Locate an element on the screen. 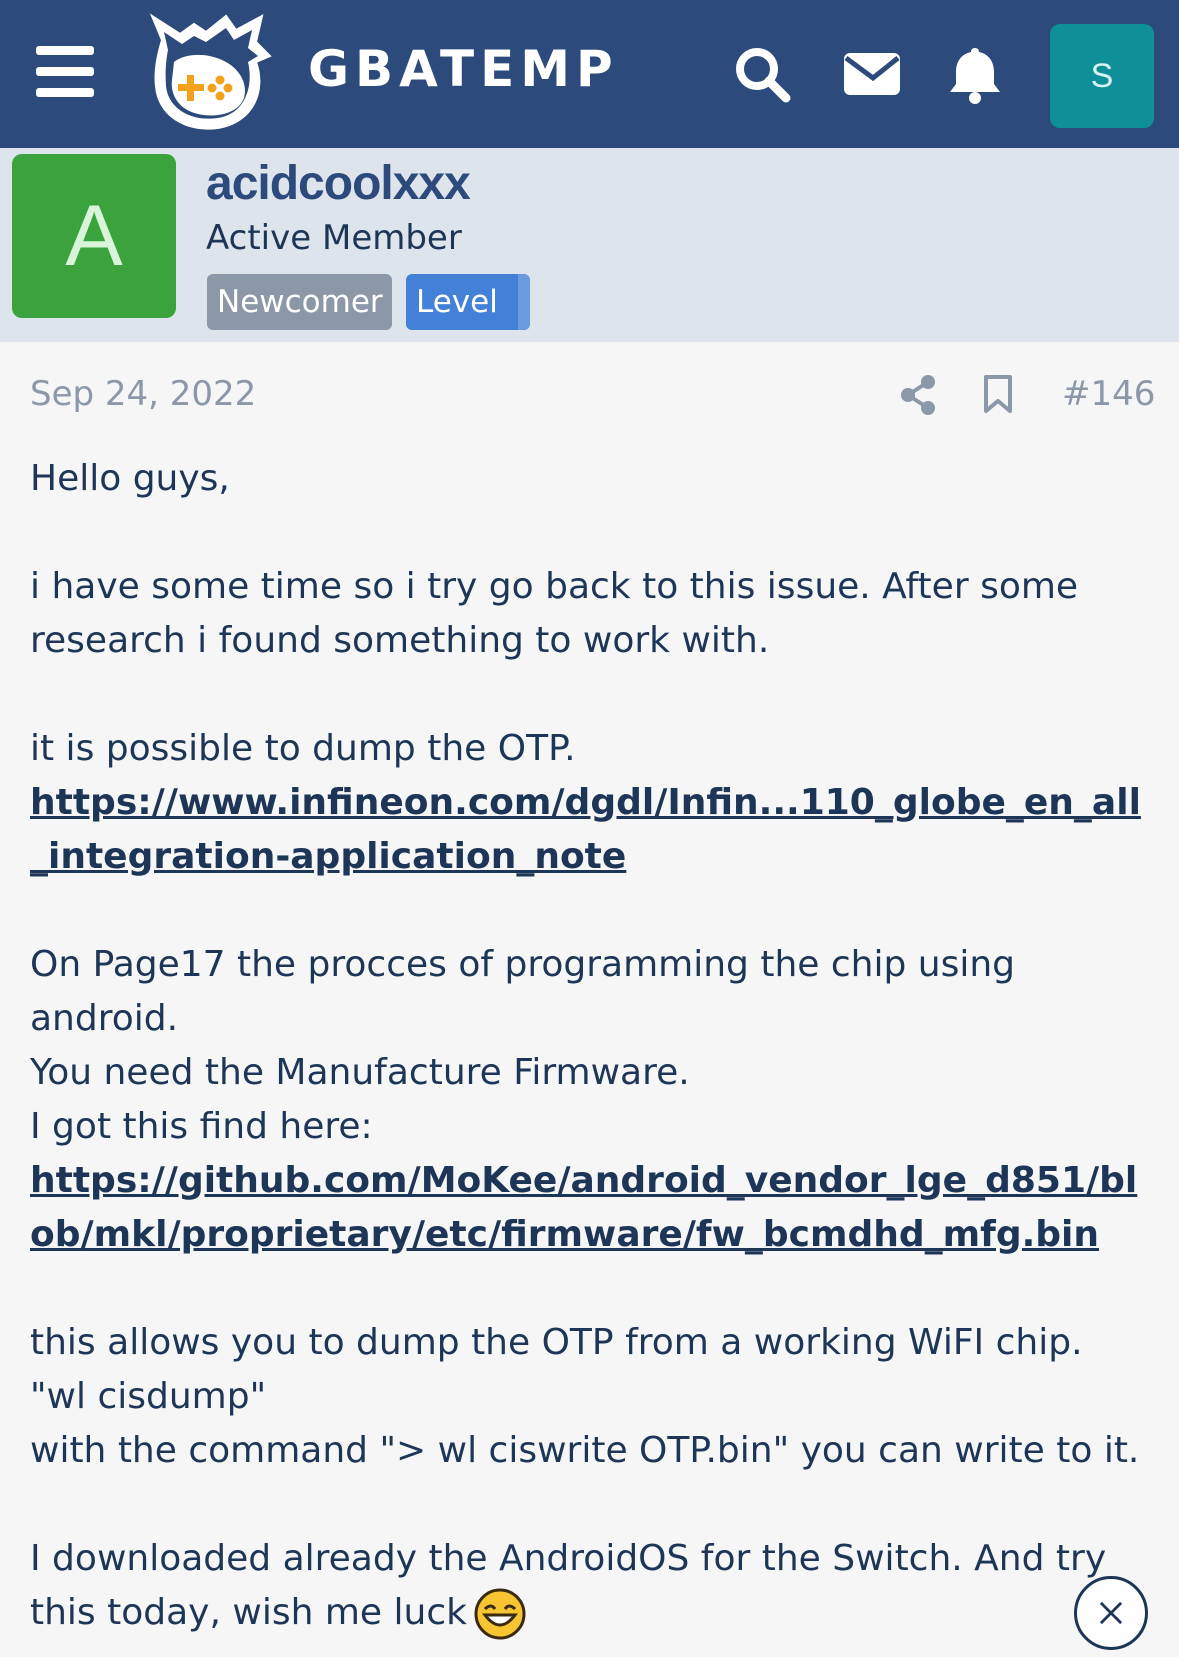  share-icon is located at coordinates (918, 395).